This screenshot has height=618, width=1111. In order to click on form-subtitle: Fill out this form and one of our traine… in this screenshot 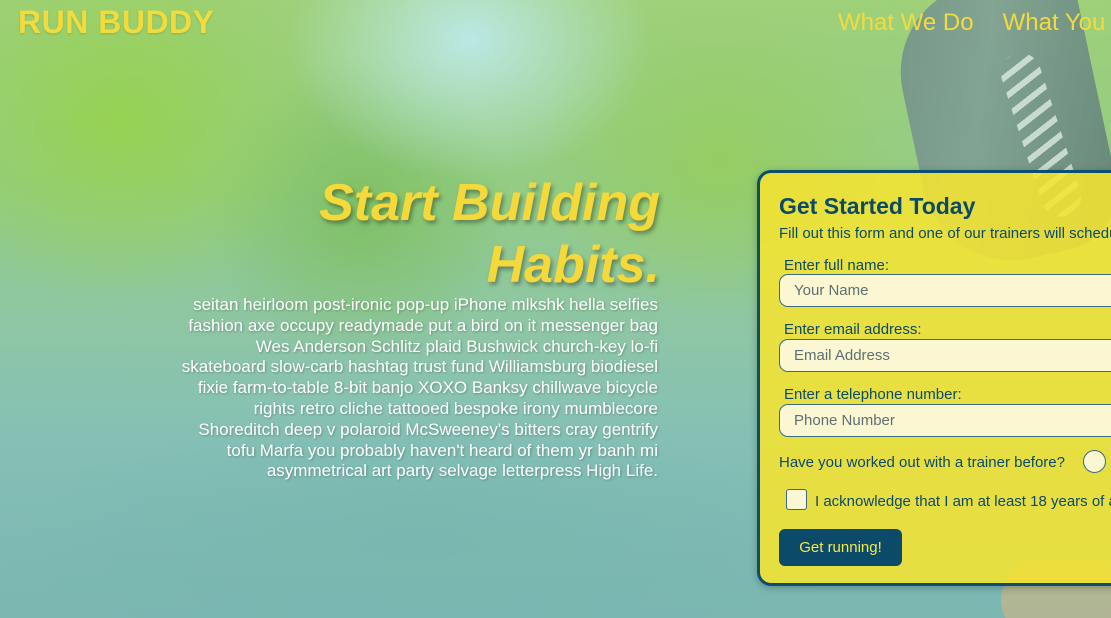, I will do `click(945, 233)`.